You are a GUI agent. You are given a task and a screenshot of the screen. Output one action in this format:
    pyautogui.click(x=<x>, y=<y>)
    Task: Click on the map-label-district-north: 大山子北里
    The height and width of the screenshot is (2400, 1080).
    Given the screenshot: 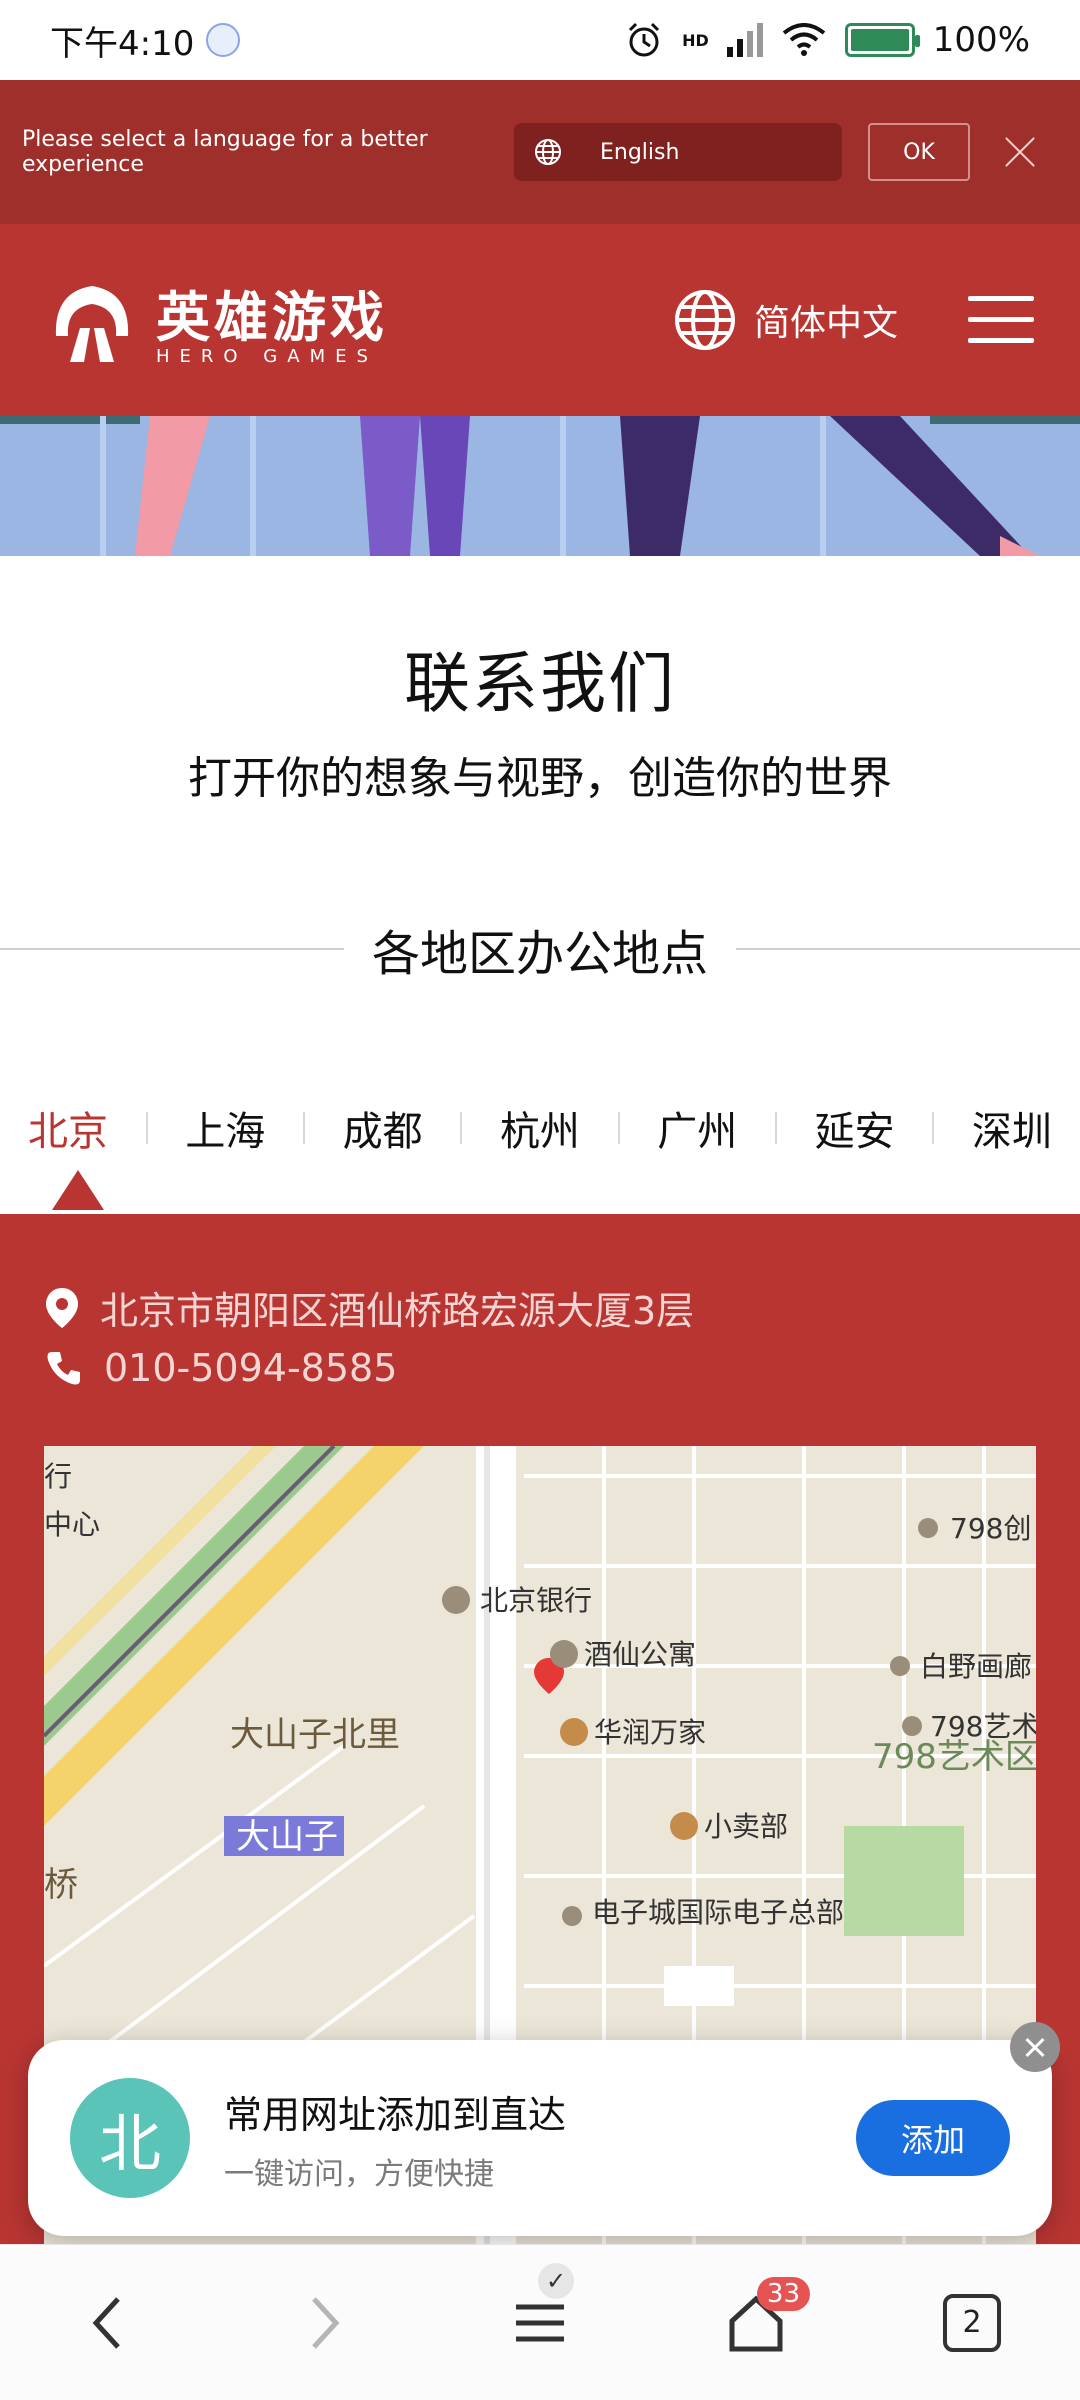 What is the action you would take?
    pyautogui.click(x=315, y=1735)
    